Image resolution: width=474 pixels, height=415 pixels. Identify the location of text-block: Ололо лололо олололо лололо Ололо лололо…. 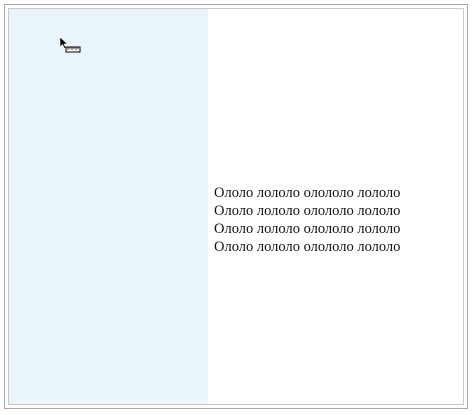
(307, 220).